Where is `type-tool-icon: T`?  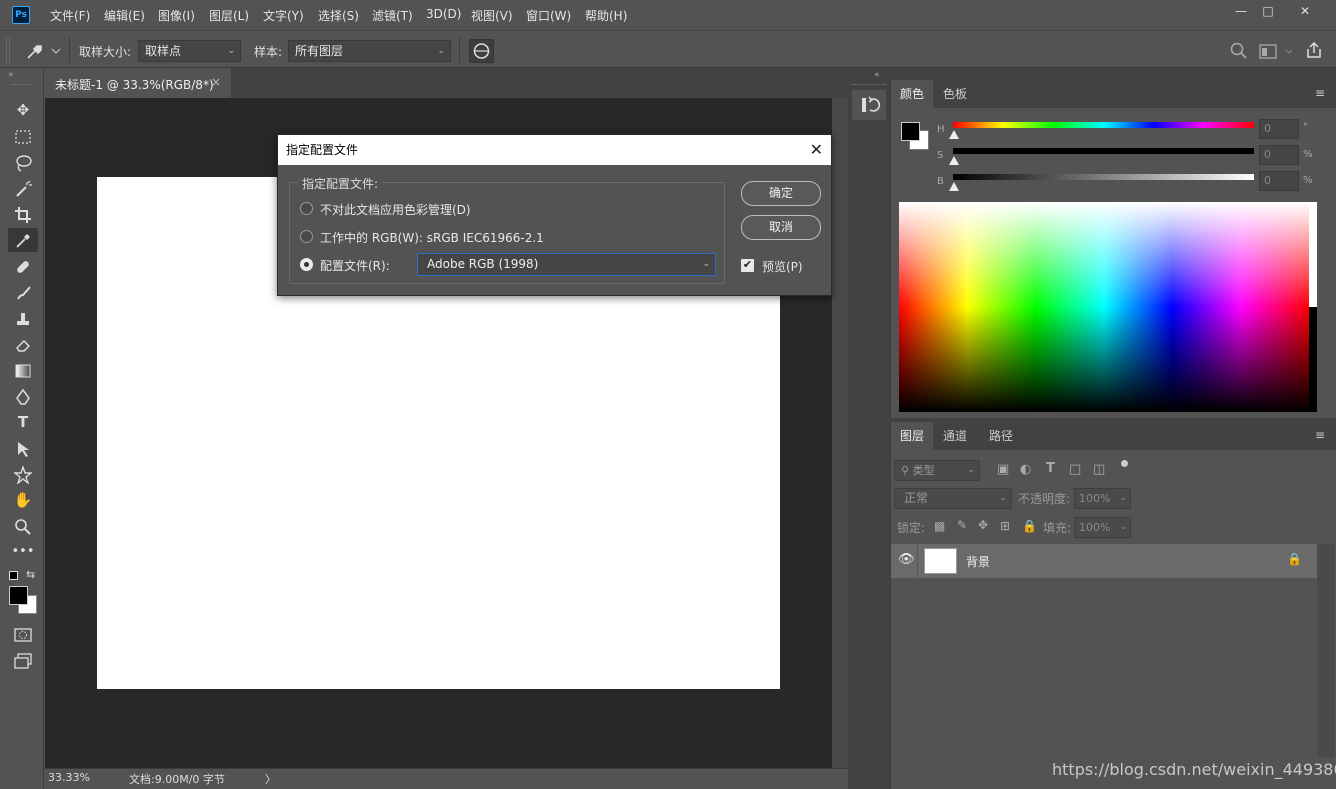
type-tool-icon: T is located at coordinates (23, 422).